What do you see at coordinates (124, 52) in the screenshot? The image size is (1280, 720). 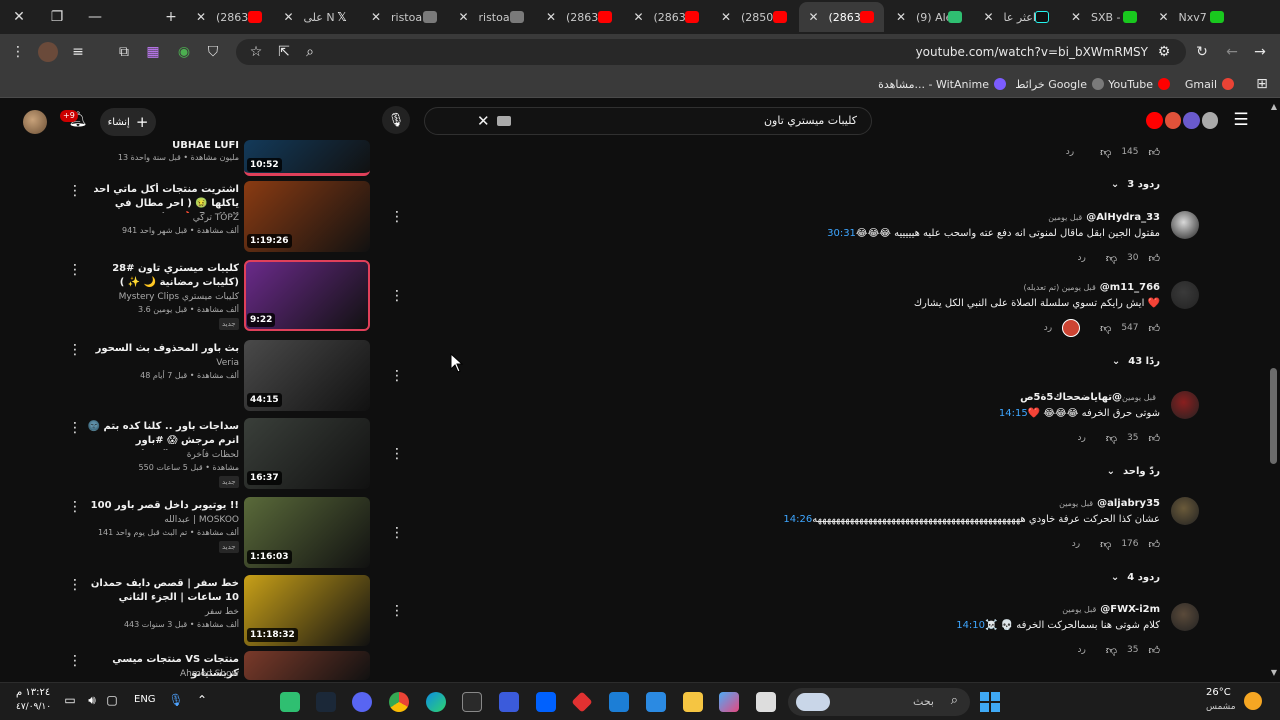 I see `extensions-icon: ⧉` at bounding box center [124, 52].